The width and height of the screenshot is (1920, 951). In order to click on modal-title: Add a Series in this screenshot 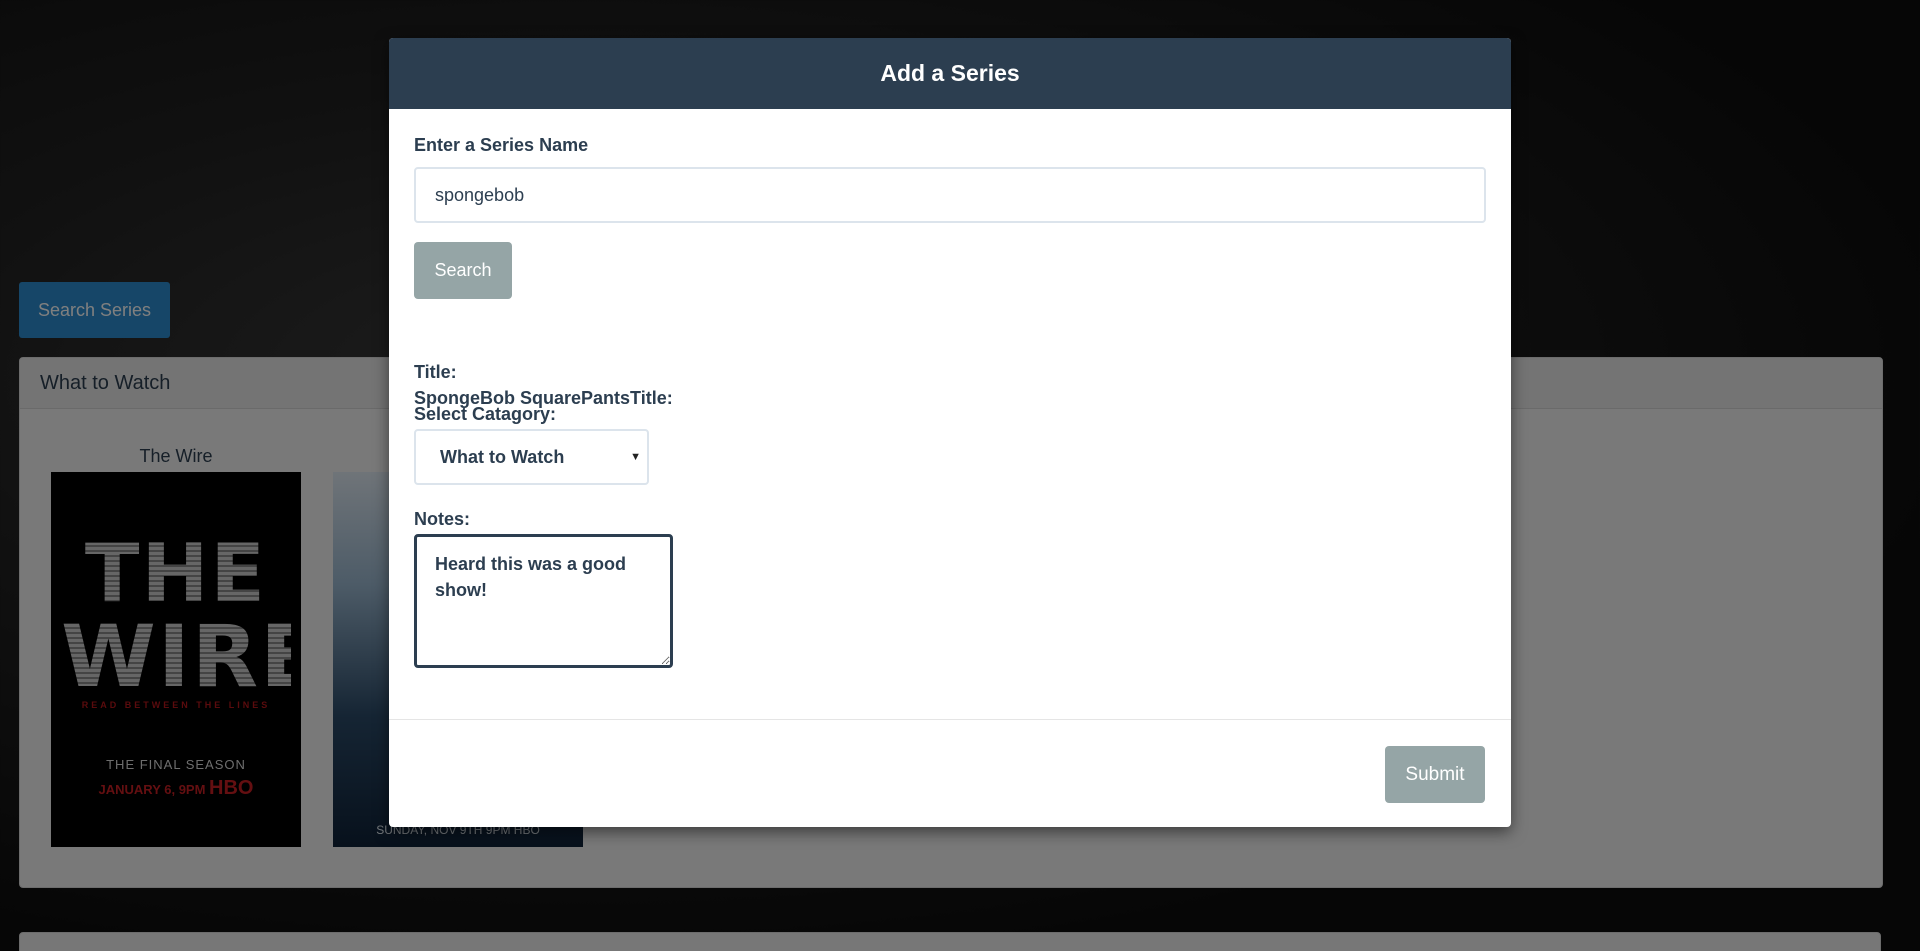, I will do `click(950, 73)`.